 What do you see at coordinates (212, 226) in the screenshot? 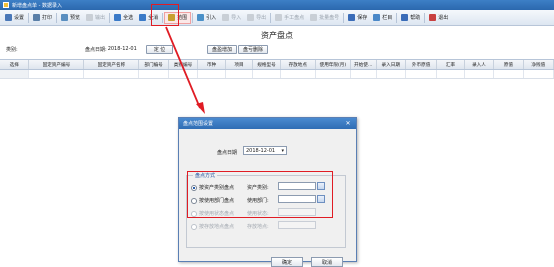
I see `option-by-location: 按存放地点盘点` at bounding box center [212, 226].